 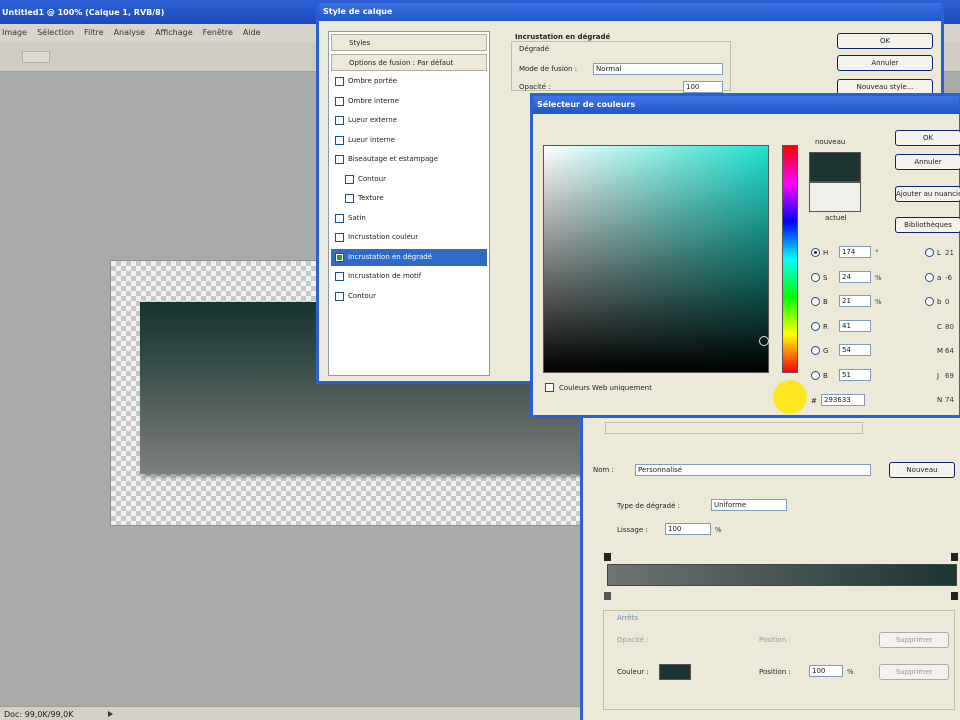 What do you see at coordinates (843, 400) in the screenshot?
I see `hex-field: 293633` at bounding box center [843, 400].